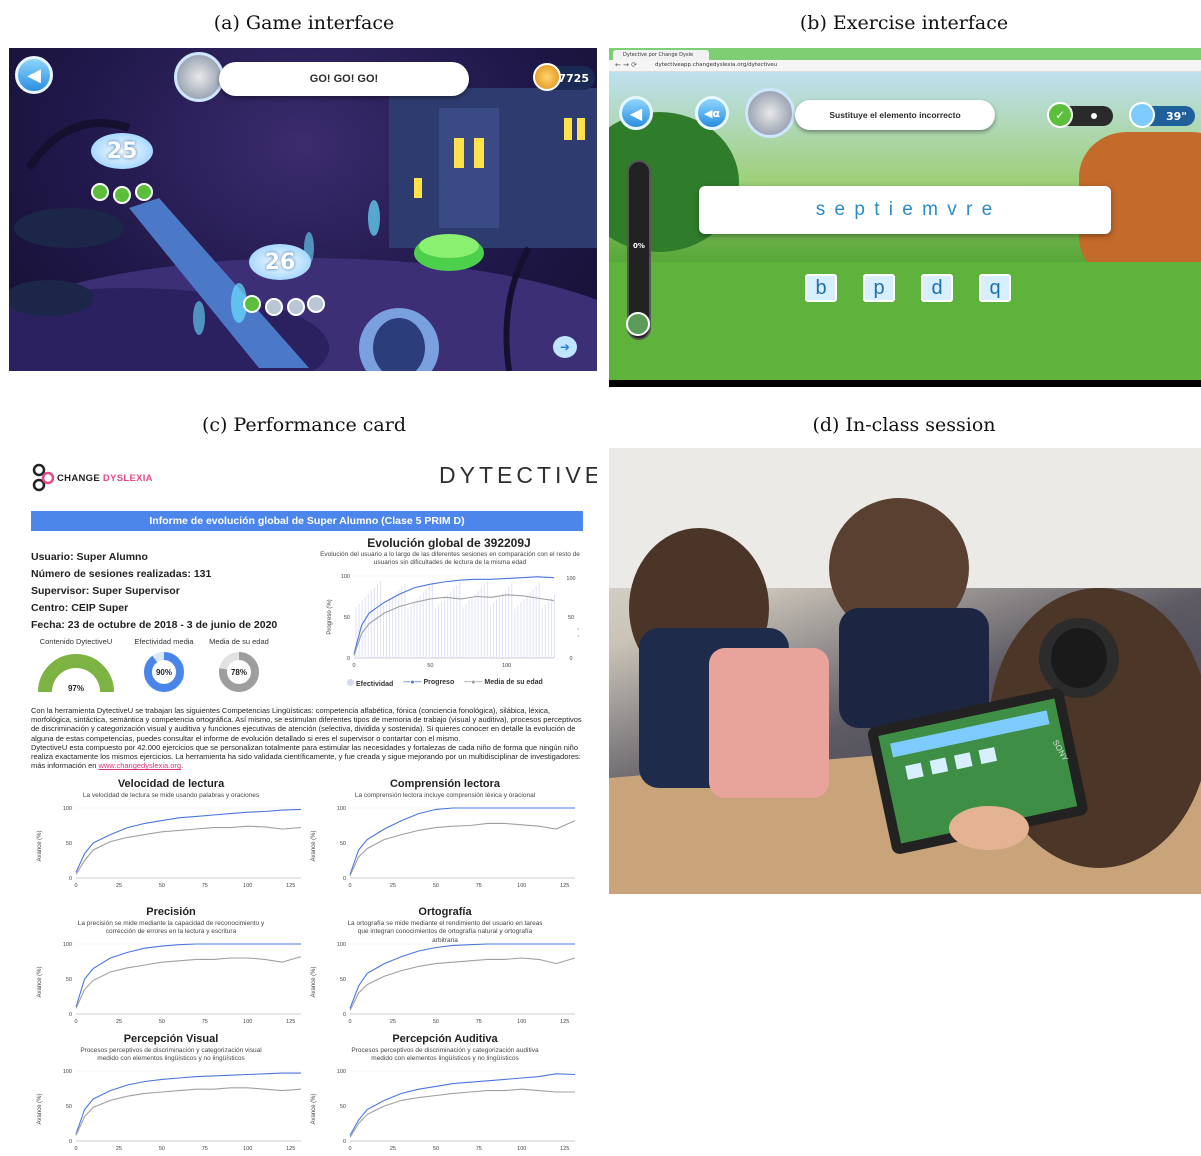  I want to click on coin-counter: 7725, so click(564, 77).